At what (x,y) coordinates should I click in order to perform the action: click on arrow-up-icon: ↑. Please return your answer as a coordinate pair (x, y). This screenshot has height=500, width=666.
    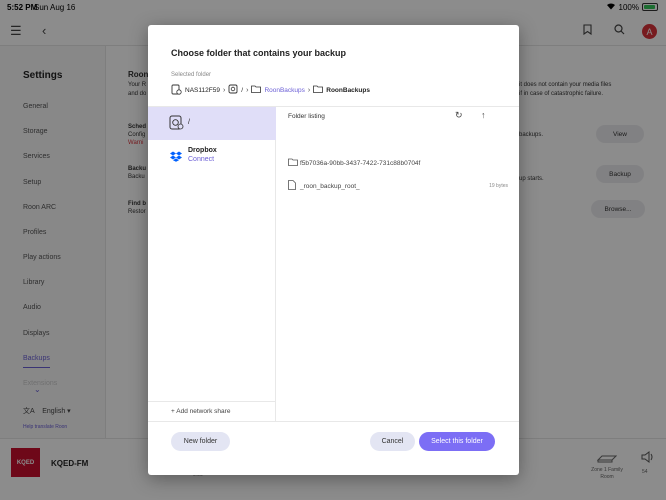
    Looking at the image, I should click on (483, 115).